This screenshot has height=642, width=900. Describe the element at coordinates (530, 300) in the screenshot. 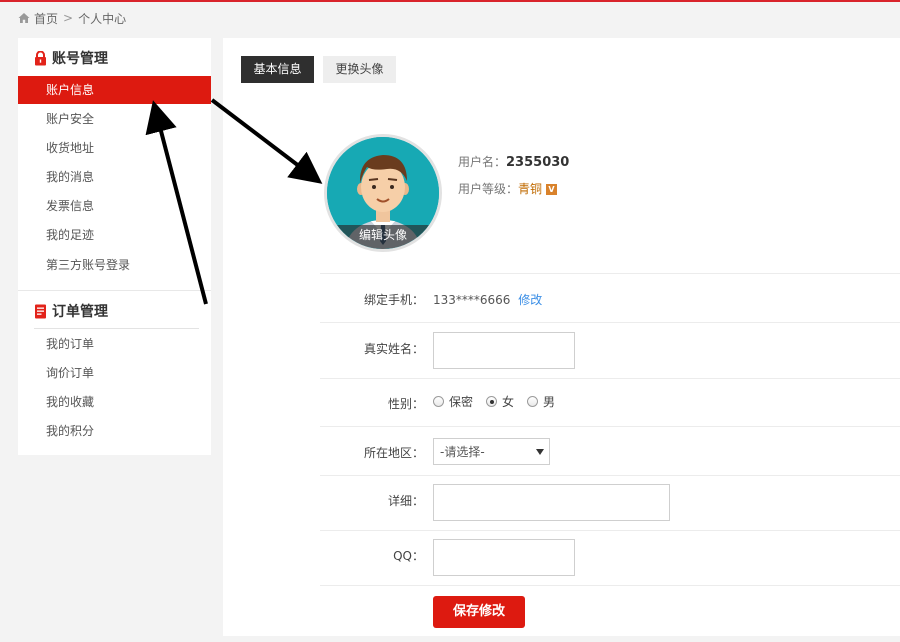

I see `phone-edit-link: 修改` at that location.